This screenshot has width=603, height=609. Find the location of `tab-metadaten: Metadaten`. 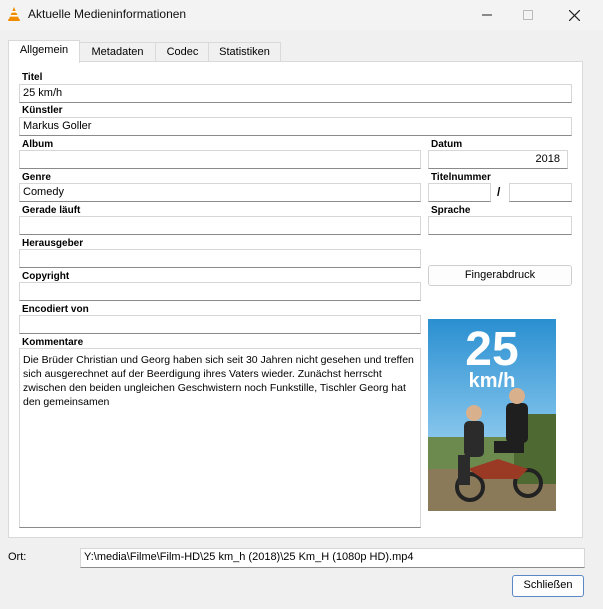

tab-metadaten: Metadaten is located at coordinates (117, 52).